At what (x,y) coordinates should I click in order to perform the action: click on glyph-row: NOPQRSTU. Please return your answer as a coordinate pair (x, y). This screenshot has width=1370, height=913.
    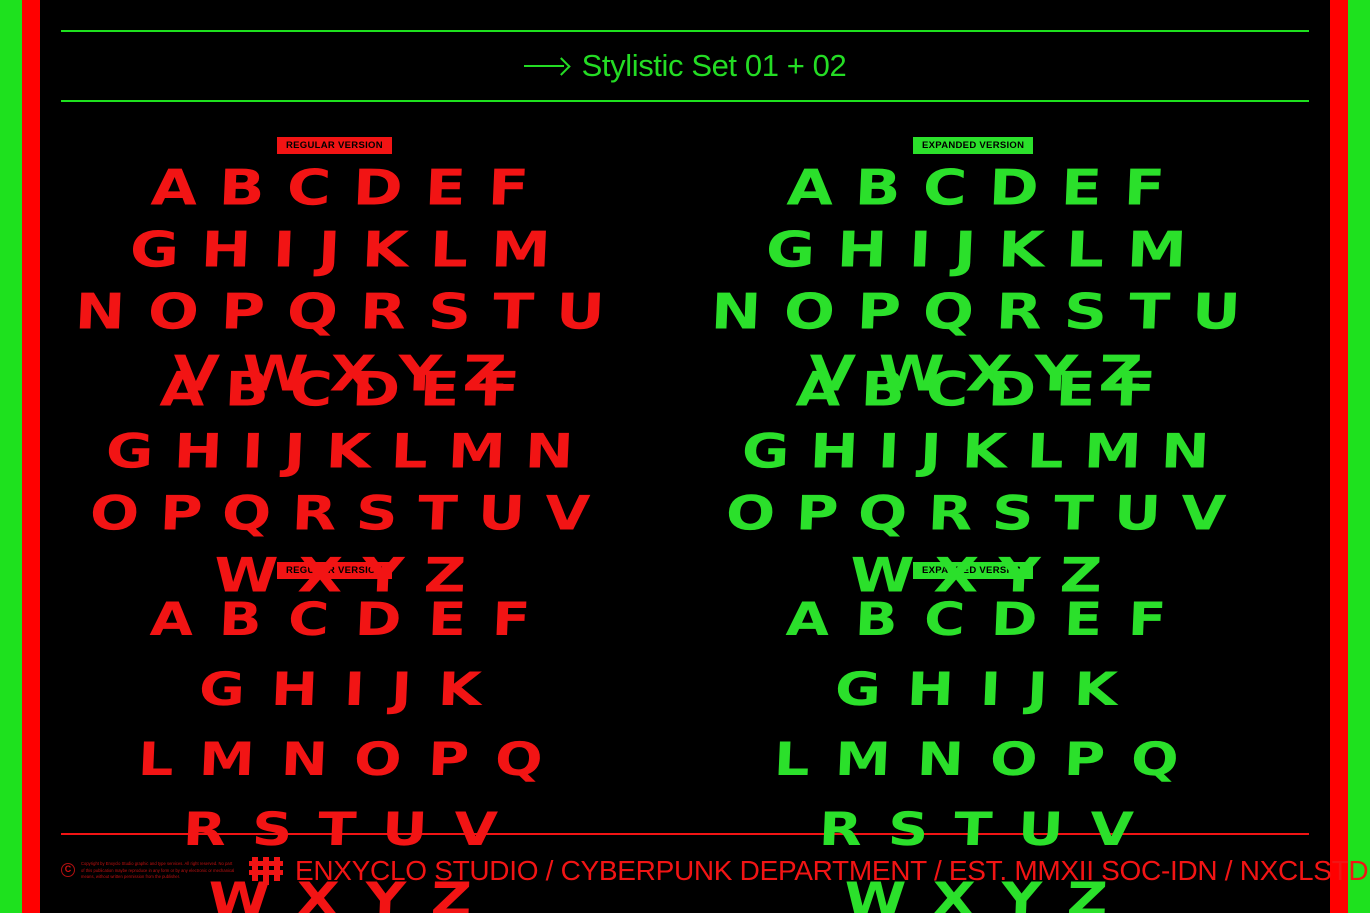
    Looking at the image, I should click on (976, 313).